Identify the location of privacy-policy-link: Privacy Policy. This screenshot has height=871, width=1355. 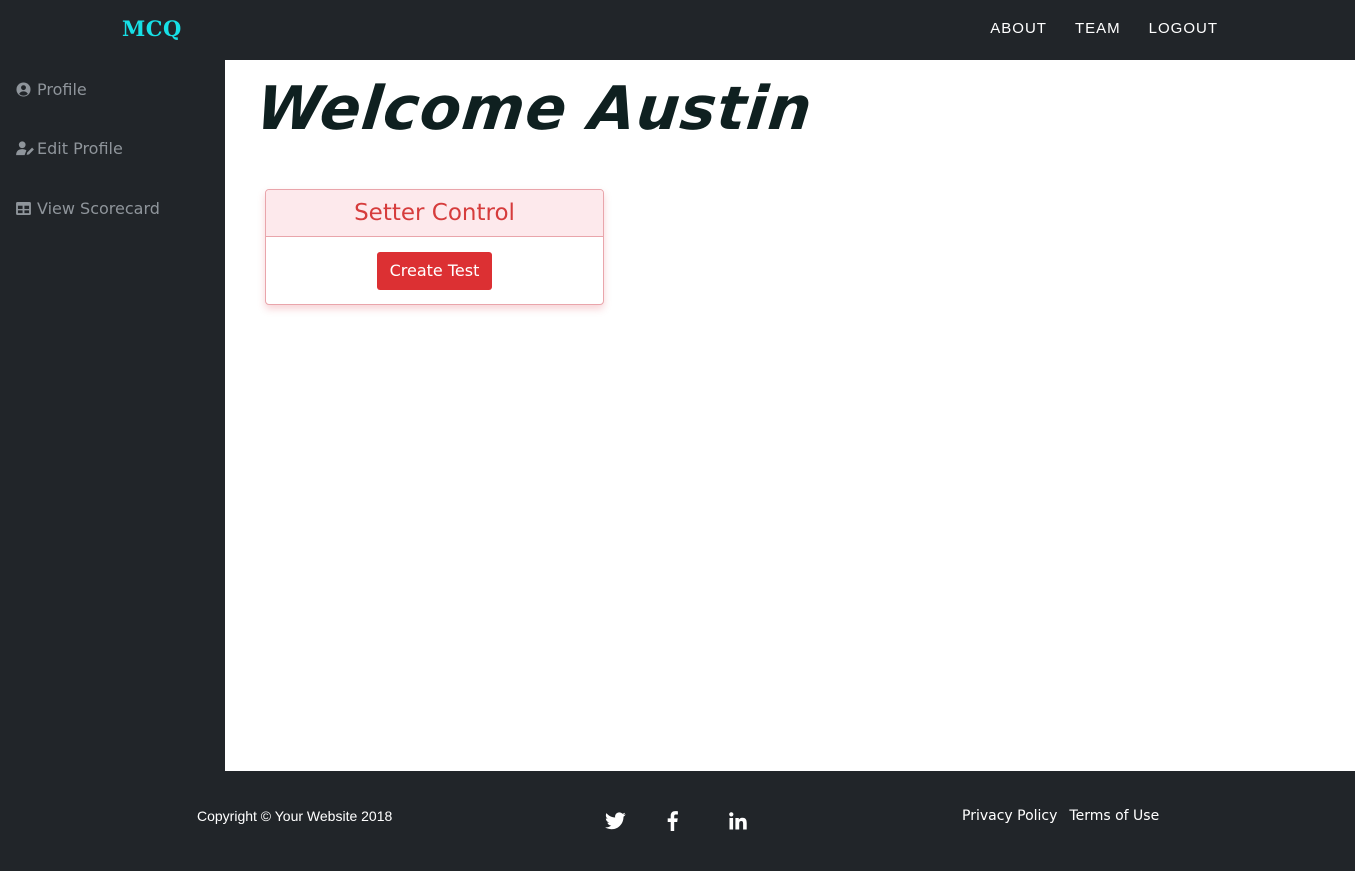
(1009, 816).